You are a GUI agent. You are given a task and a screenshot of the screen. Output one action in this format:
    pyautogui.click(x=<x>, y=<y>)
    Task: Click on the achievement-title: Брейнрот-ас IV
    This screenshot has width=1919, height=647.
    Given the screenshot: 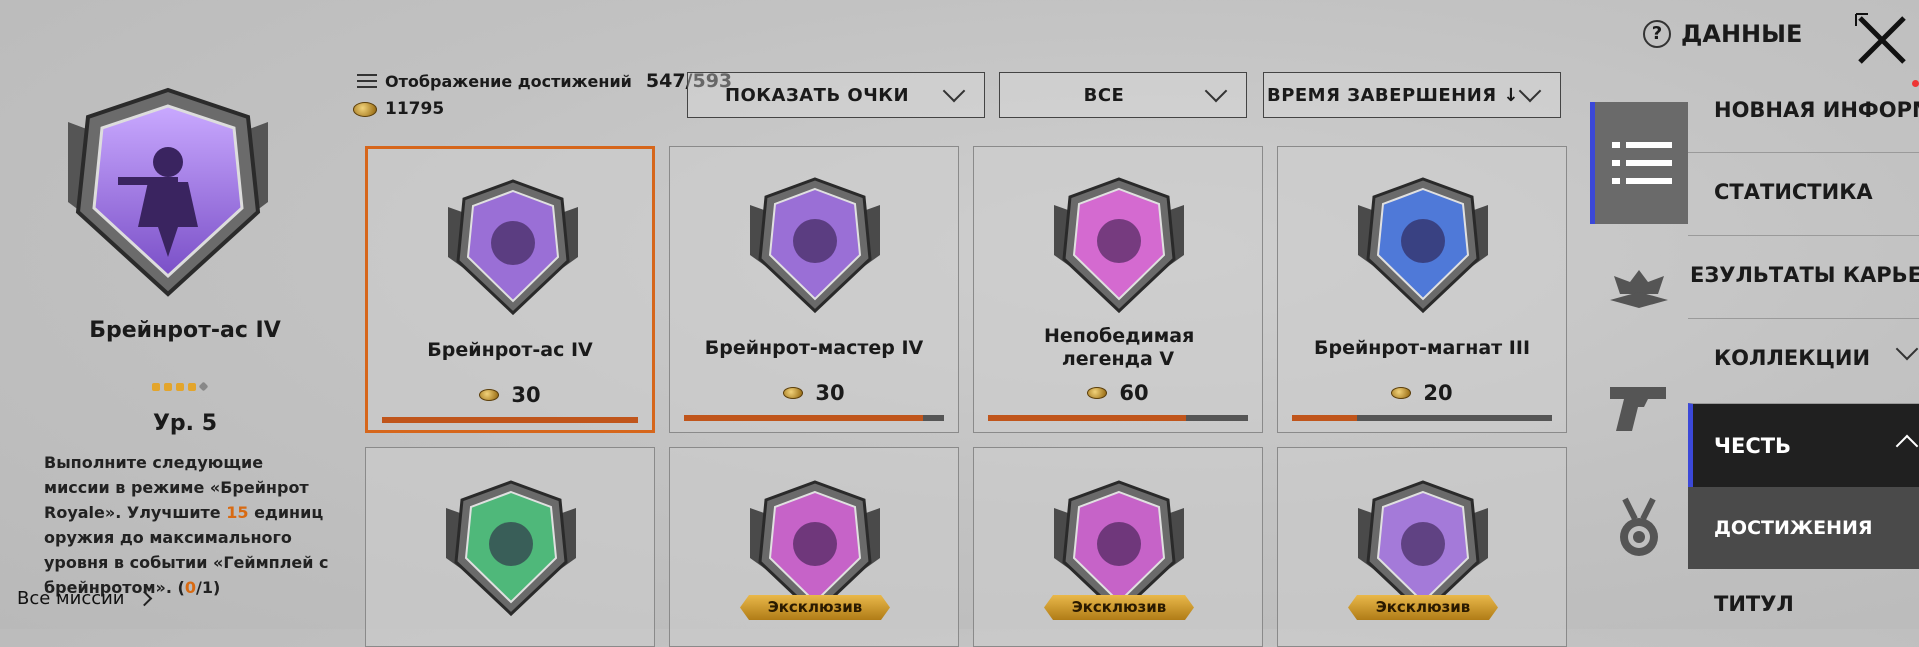 What is the action you would take?
    pyautogui.click(x=185, y=330)
    